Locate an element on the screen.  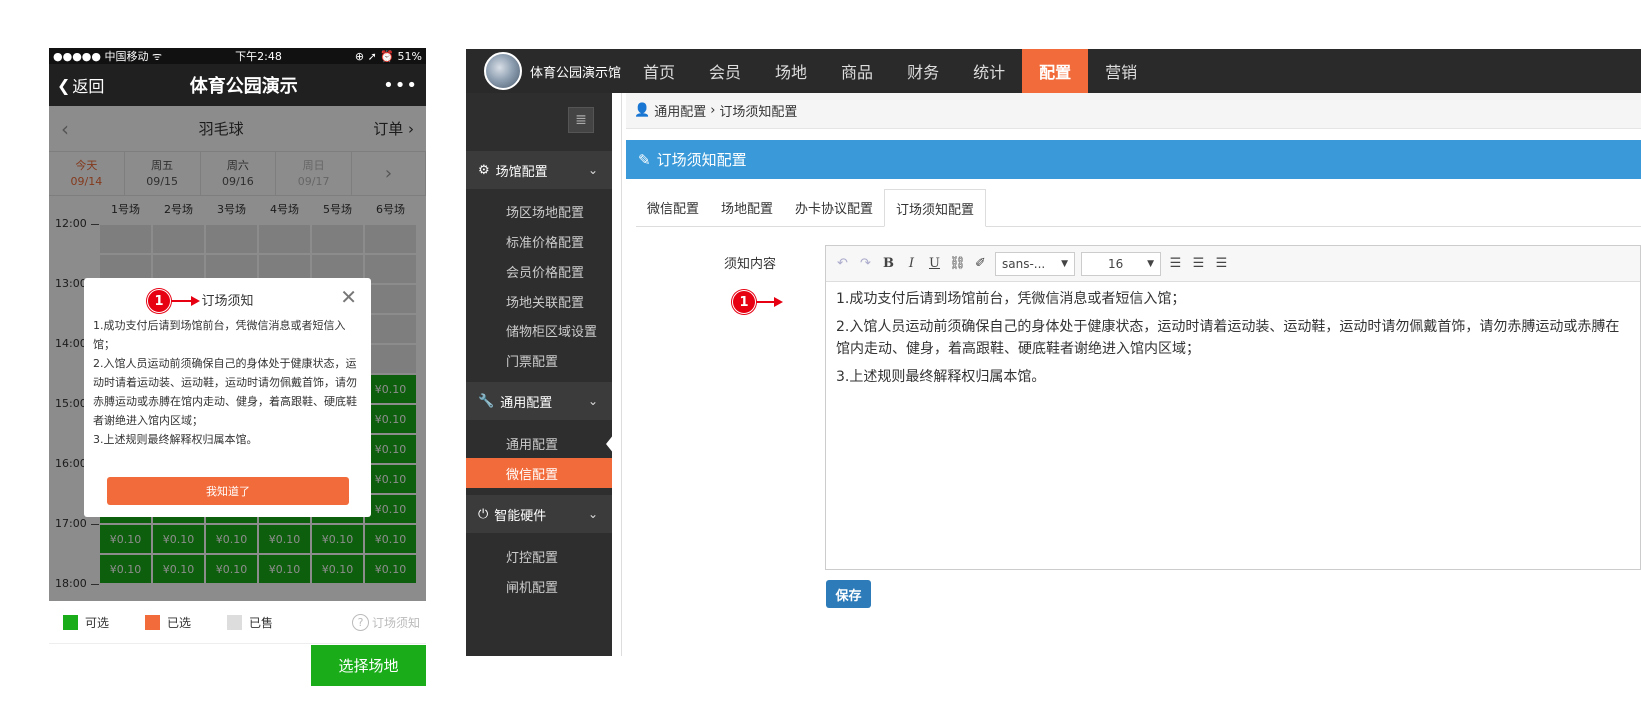
breadcrumb-current: 订场须知配置 is located at coordinates (758, 112).